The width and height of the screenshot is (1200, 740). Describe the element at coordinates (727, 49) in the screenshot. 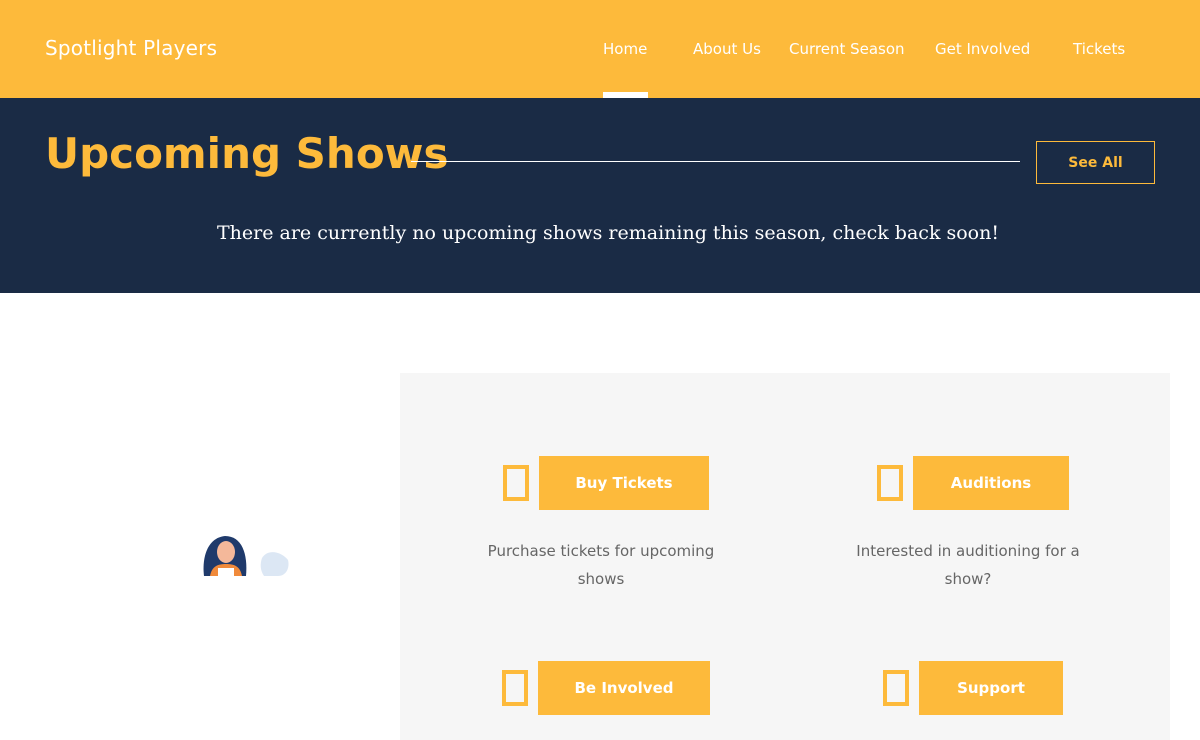

I see `nav-about-us: About Us` at that location.